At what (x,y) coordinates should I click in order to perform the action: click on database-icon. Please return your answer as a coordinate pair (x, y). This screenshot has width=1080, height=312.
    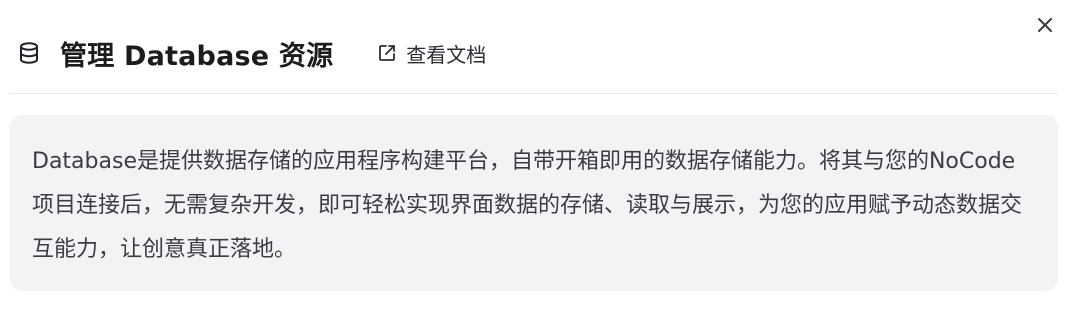
    Looking at the image, I should click on (29, 53).